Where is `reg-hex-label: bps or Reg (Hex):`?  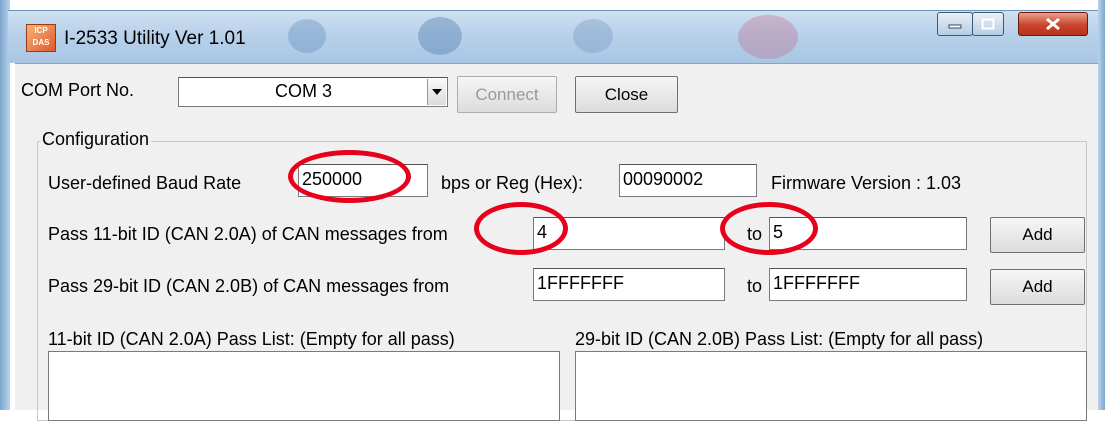
reg-hex-label: bps or Reg (Hex): is located at coordinates (512, 183).